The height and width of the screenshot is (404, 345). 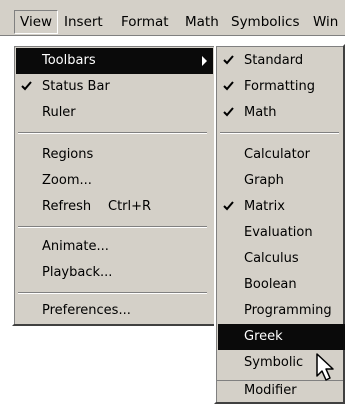 I want to click on evaluation-label: Evaluation, so click(x=278, y=232).